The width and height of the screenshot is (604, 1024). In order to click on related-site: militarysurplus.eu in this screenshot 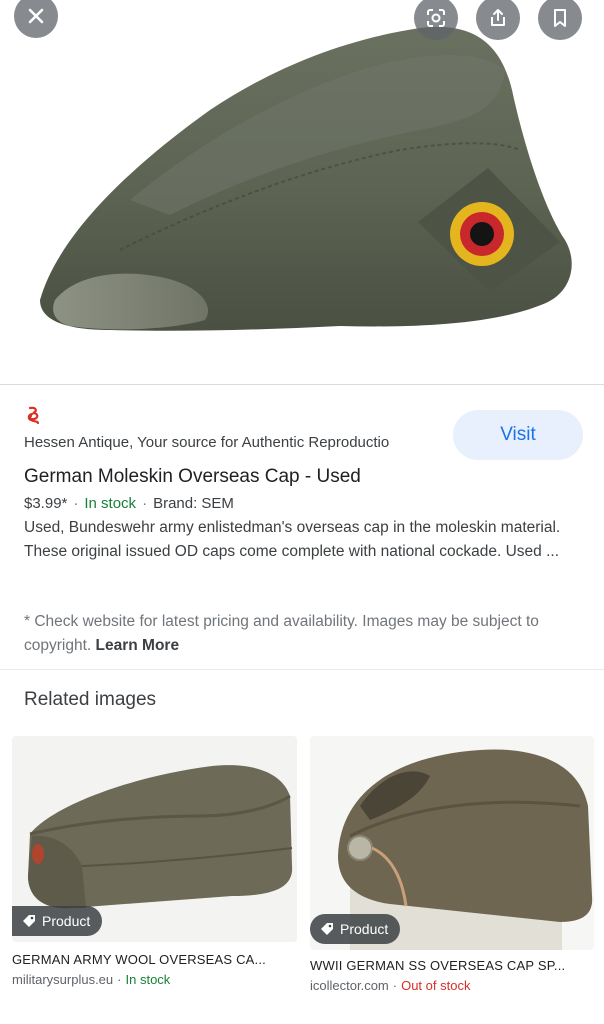, I will do `click(63, 979)`.